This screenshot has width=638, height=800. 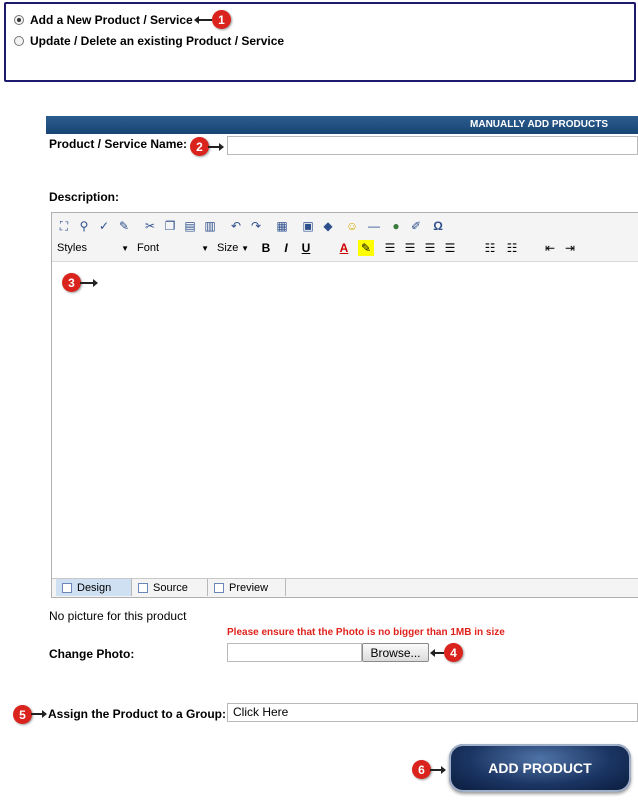 I want to click on tab-preview: Preview, so click(x=247, y=587).